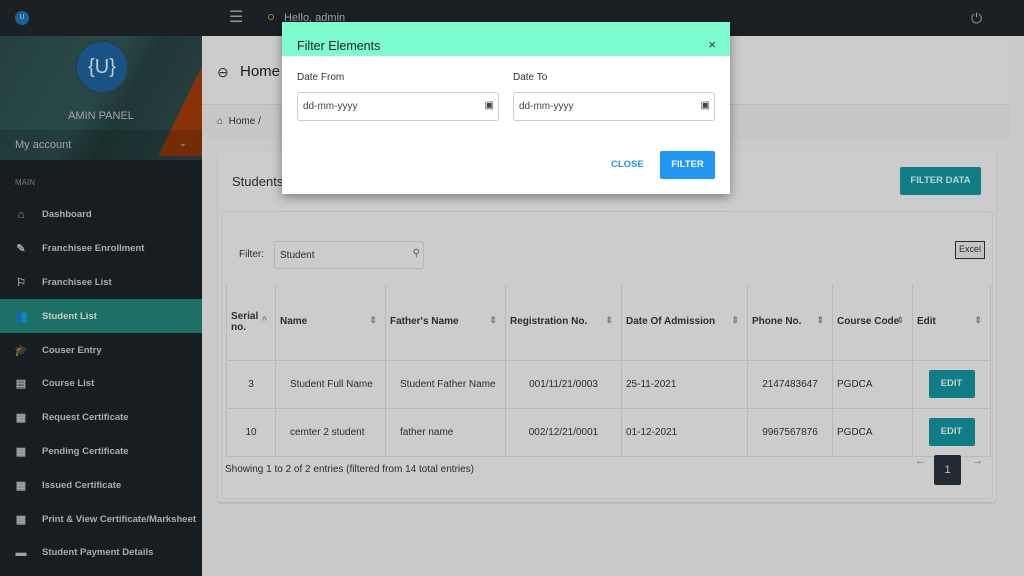  Describe the element at coordinates (339, 46) in the screenshot. I see `modal-title: Filter Elements` at that location.